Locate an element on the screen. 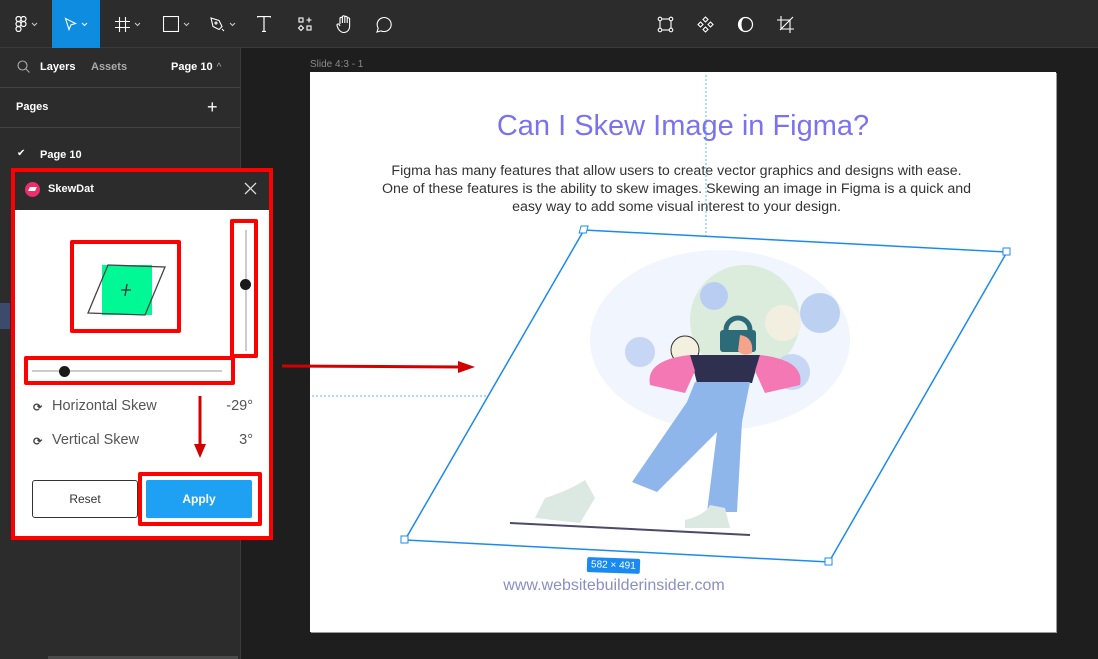 The height and width of the screenshot is (659, 1098). resources-icon is located at coordinates (304, 23).